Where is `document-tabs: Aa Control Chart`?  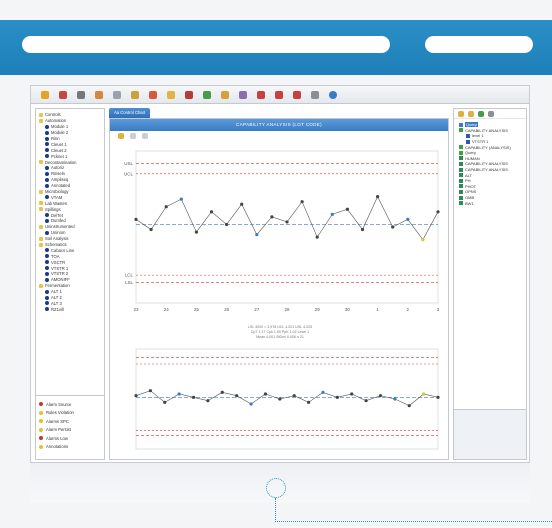 document-tabs: Aa Control Chart is located at coordinates (279, 113).